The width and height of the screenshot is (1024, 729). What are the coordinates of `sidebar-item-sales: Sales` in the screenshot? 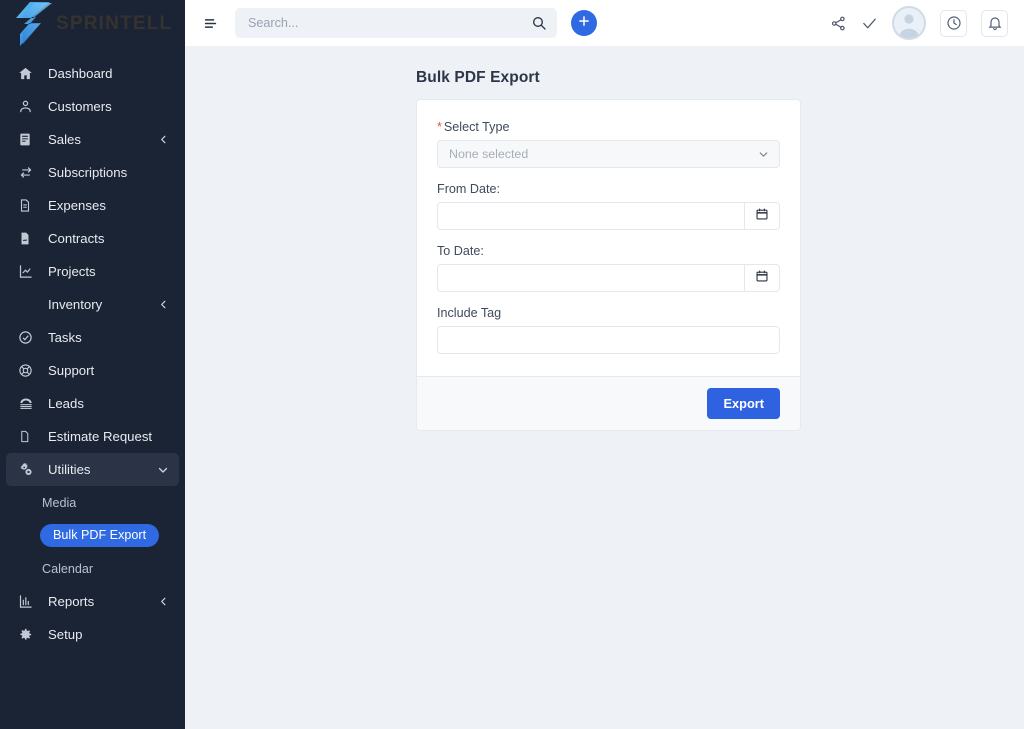 It's located at (92, 139).